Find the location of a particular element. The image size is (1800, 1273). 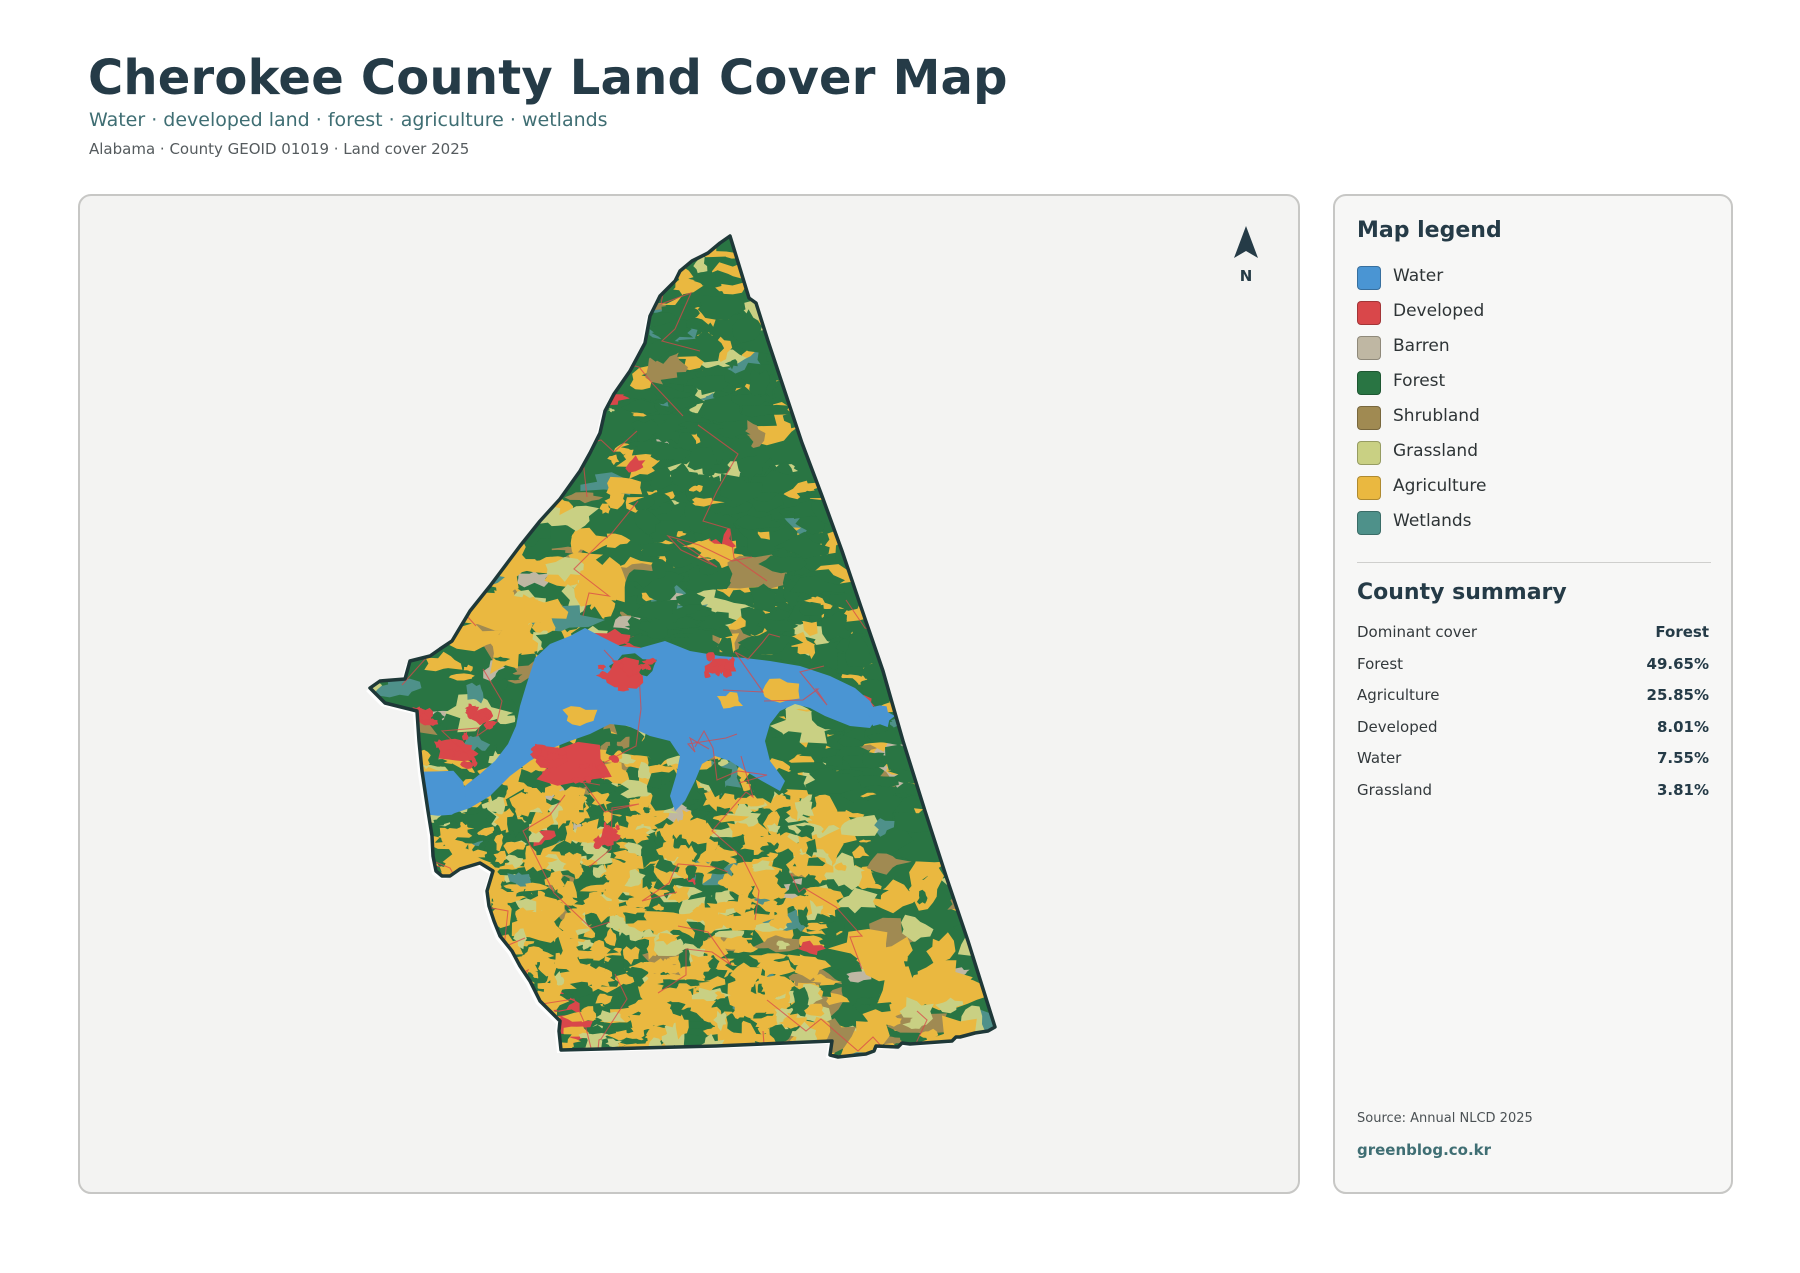

road-line is located at coordinates (762, 1043).